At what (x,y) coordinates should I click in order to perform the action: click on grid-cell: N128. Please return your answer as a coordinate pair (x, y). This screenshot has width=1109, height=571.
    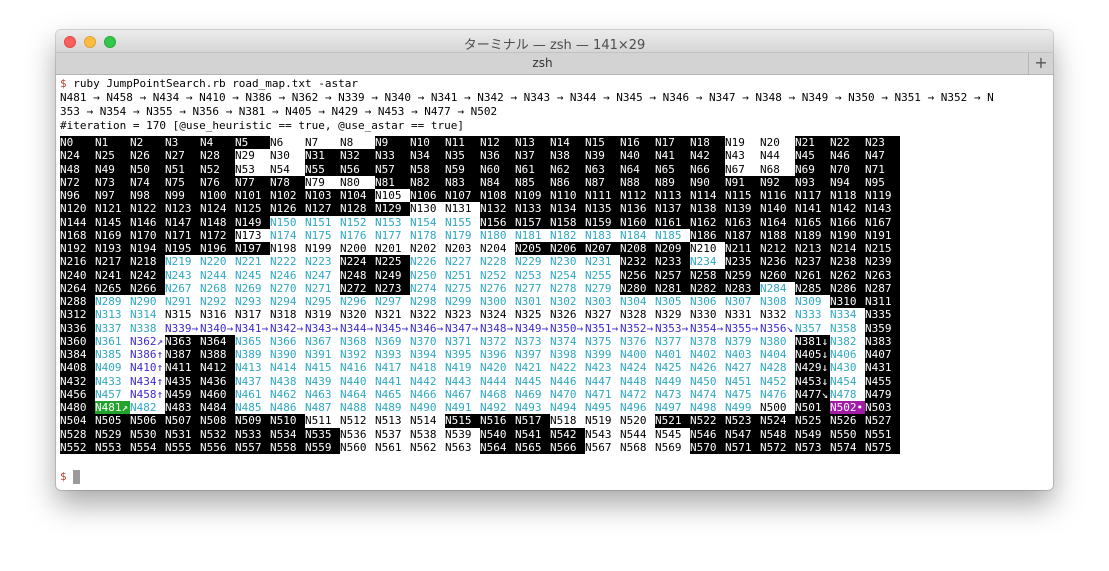
    Looking at the image, I should click on (357, 209).